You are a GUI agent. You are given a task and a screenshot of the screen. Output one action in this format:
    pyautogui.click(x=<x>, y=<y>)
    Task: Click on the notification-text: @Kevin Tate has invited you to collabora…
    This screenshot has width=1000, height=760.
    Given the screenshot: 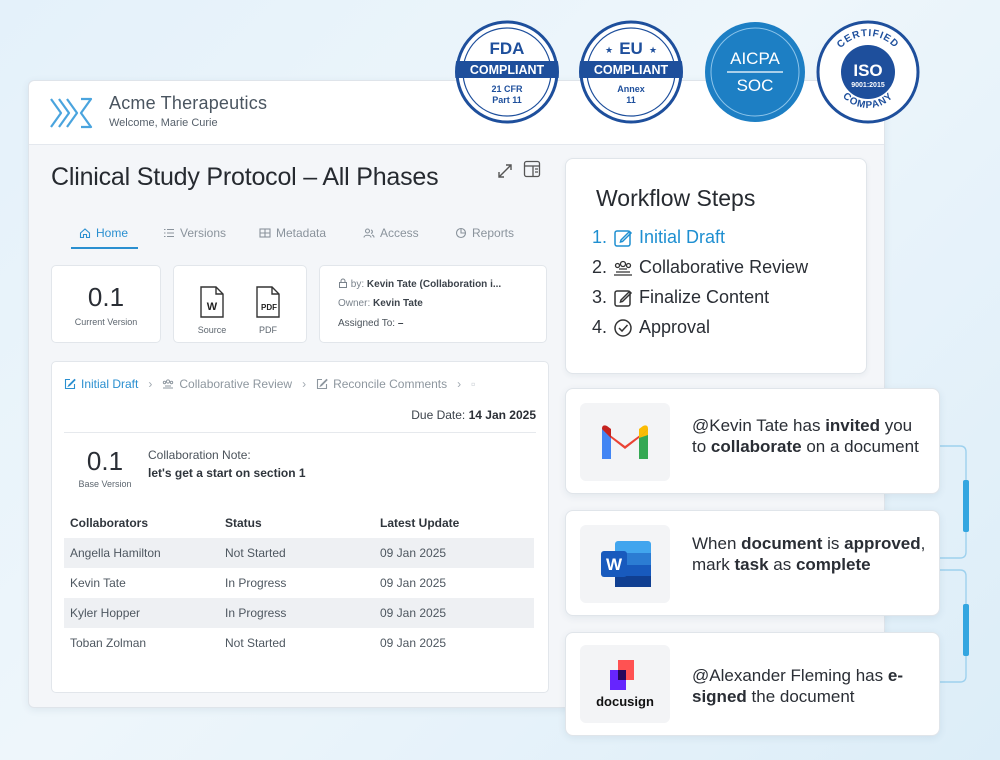 What is the action you would take?
    pyautogui.click(x=805, y=436)
    